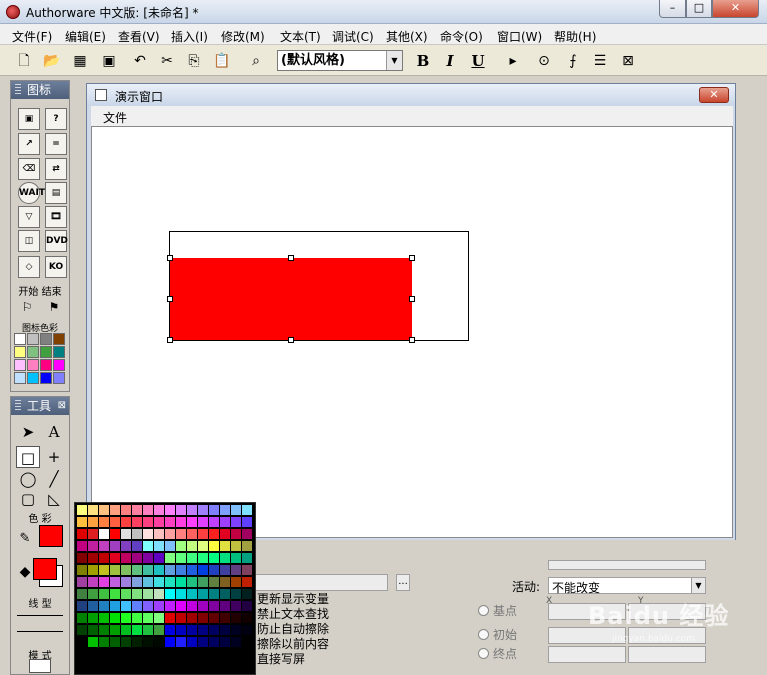 The image size is (767, 675). Describe the element at coordinates (56, 144) in the screenshot. I see `calculation-icon: =` at that location.